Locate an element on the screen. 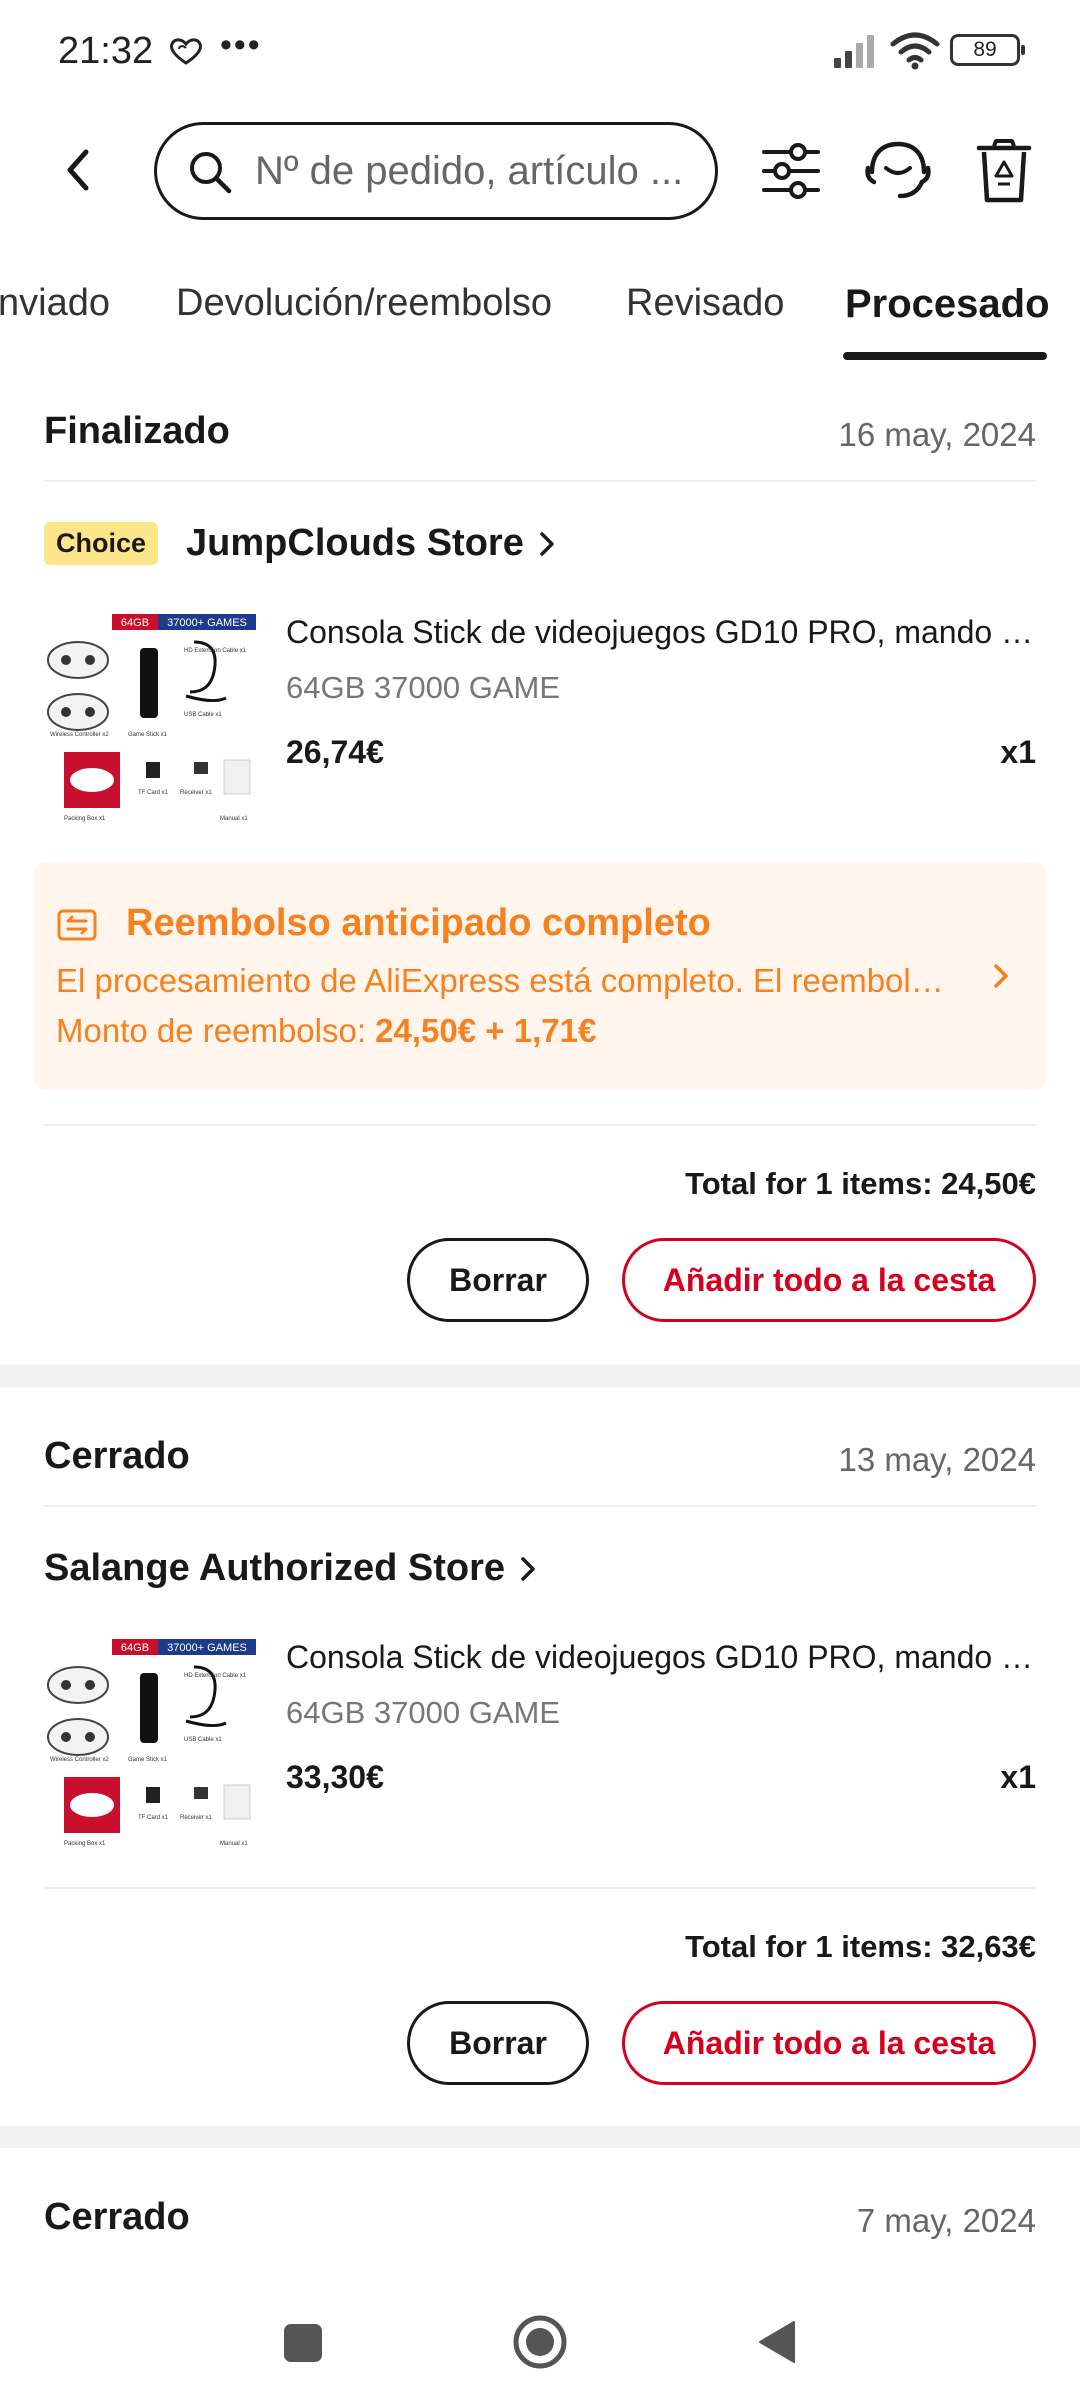  store-link: Choice JumpClouds Store is located at coordinates (302, 552).